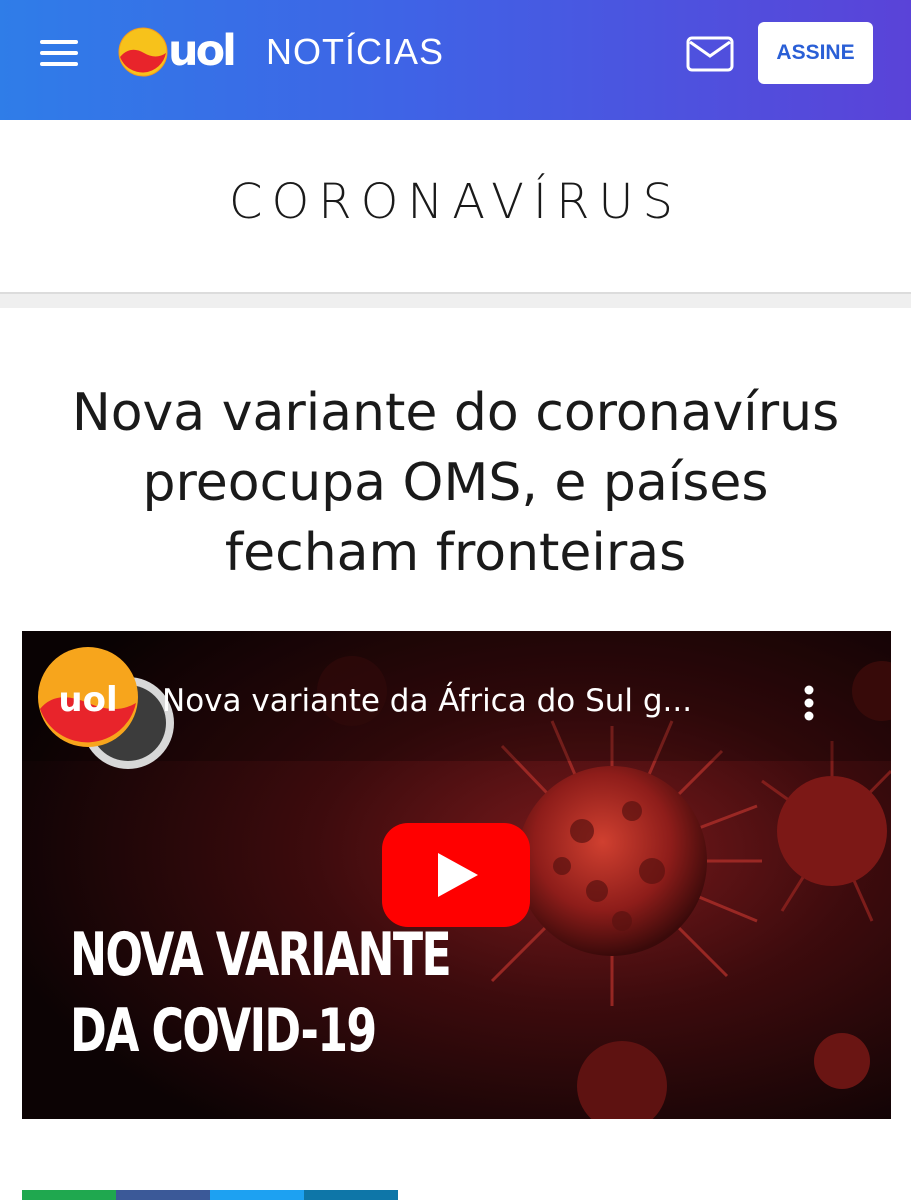 This screenshot has width=911, height=1200. I want to click on caption-line-1: NOVA VARIANTE, so click(261, 955).